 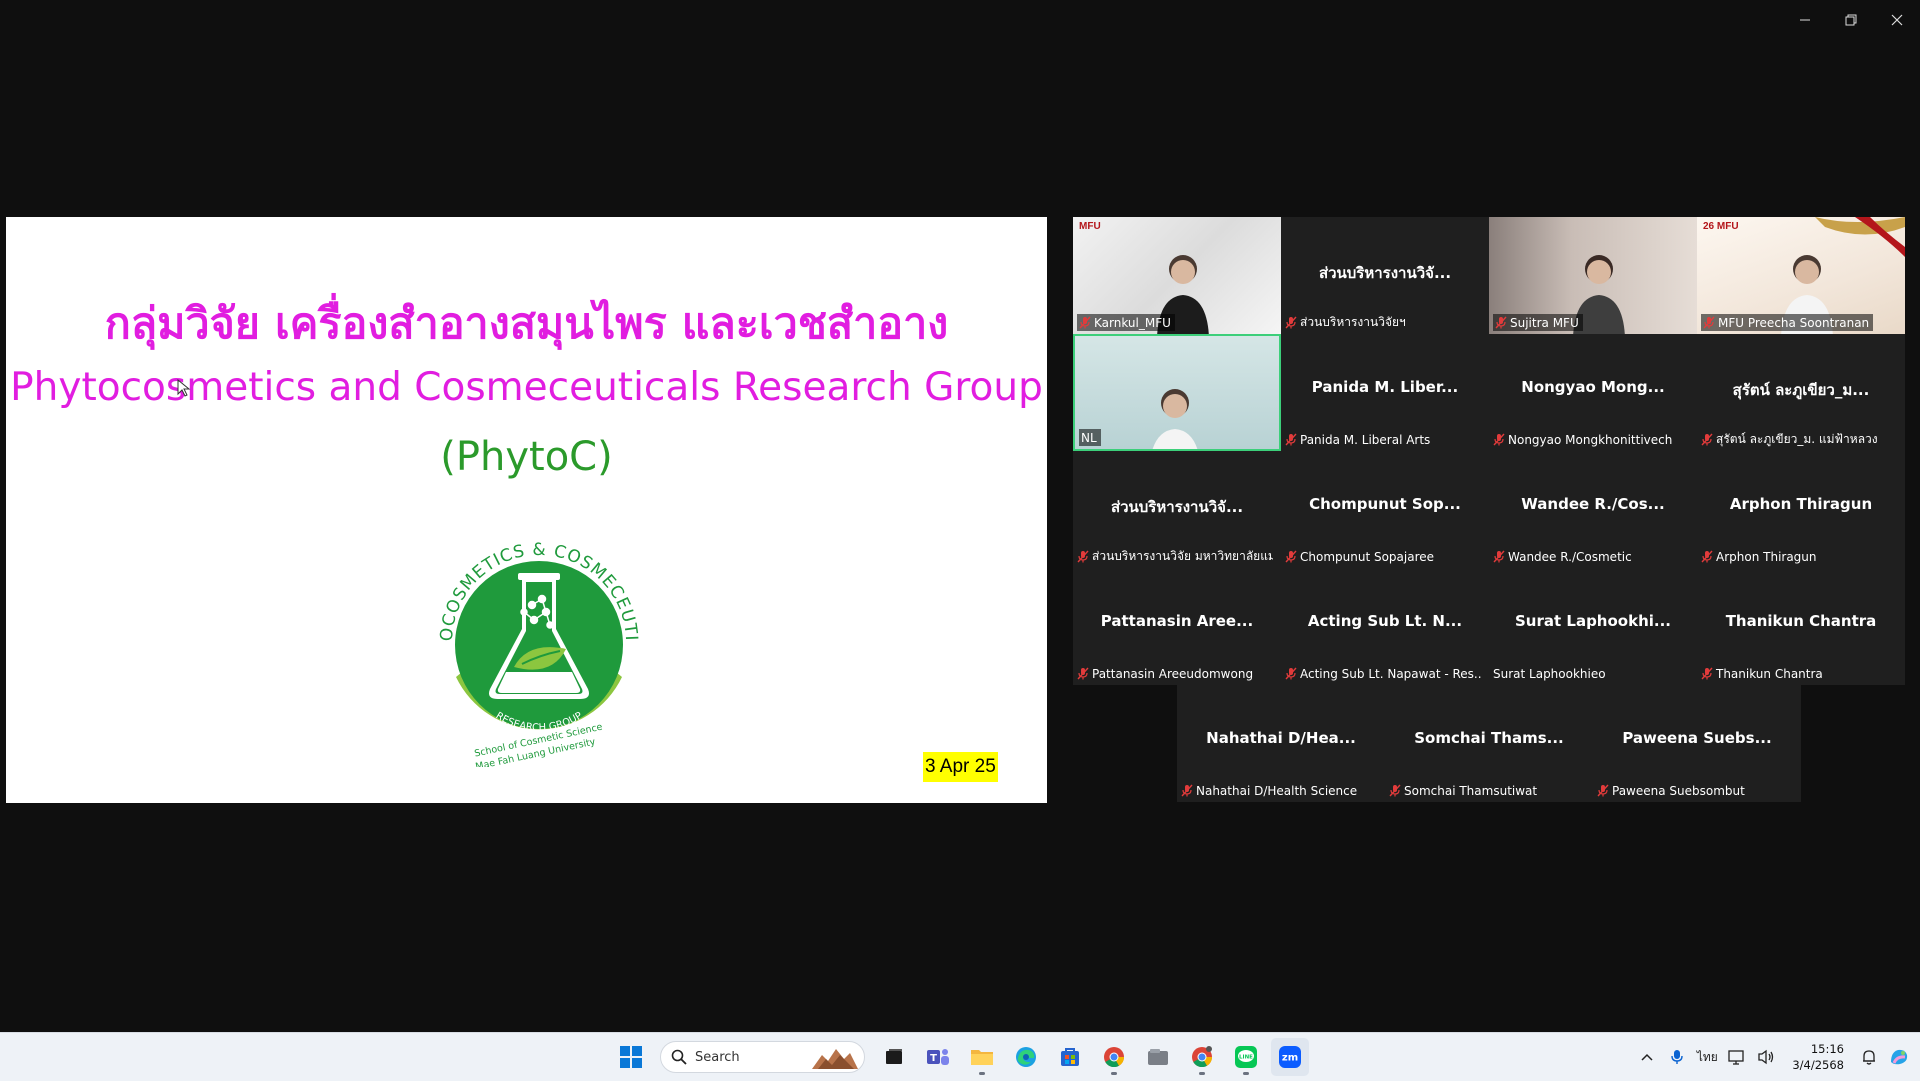 What do you see at coordinates (184, 388) in the screenshot?
I see `mouse-cursor-icon` at bounding box center [184, 388].